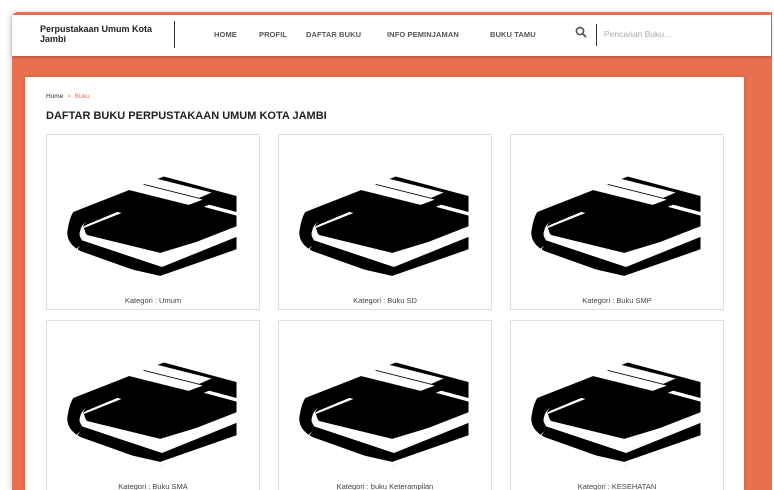  What do you see at coordinates (333, 34) in the screenshot?
I see `nav-daftar-buku: DAFTAR BUKU` at bounding box center [333, 34].